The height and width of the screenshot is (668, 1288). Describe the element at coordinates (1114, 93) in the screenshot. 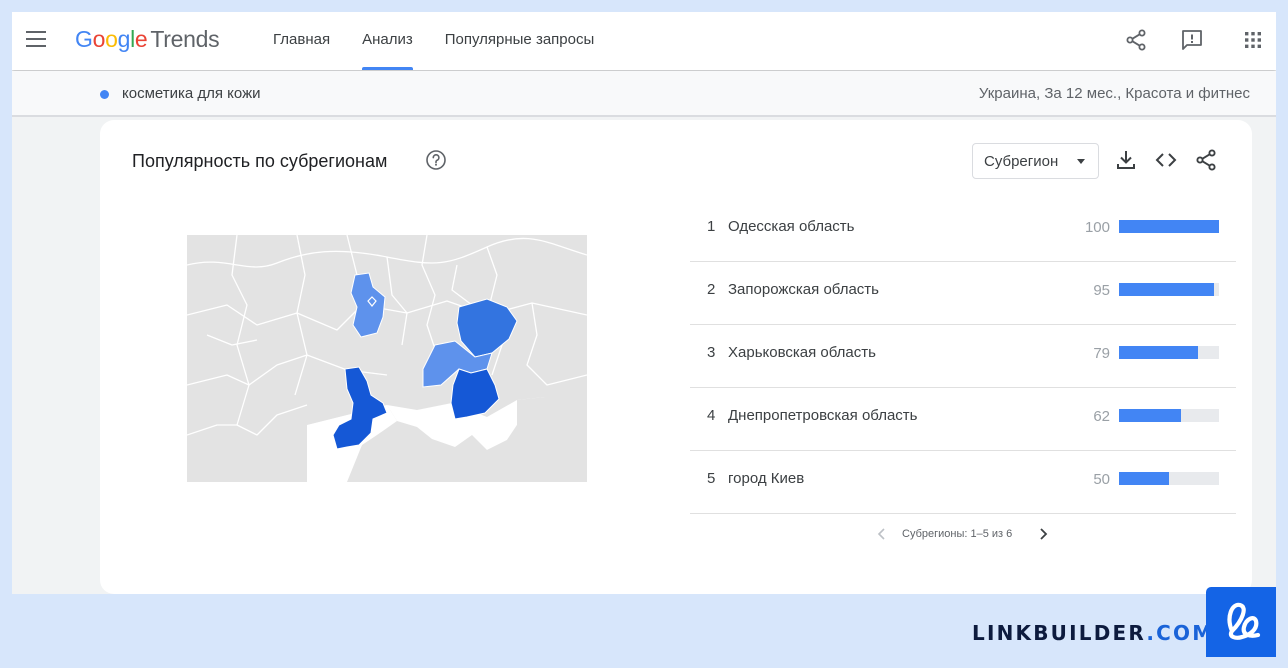

I see `search-filters: Украина, За 12 мес., Красота и фитнес` at that location.